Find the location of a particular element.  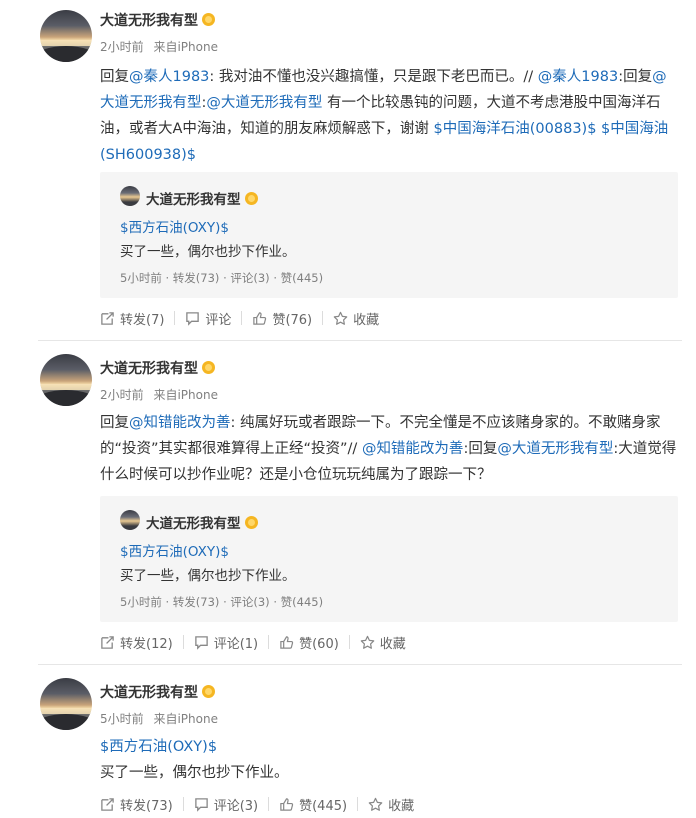

post-text: 买了一些，偶尔也抄下作业。 is located at coordinates (194, 773).